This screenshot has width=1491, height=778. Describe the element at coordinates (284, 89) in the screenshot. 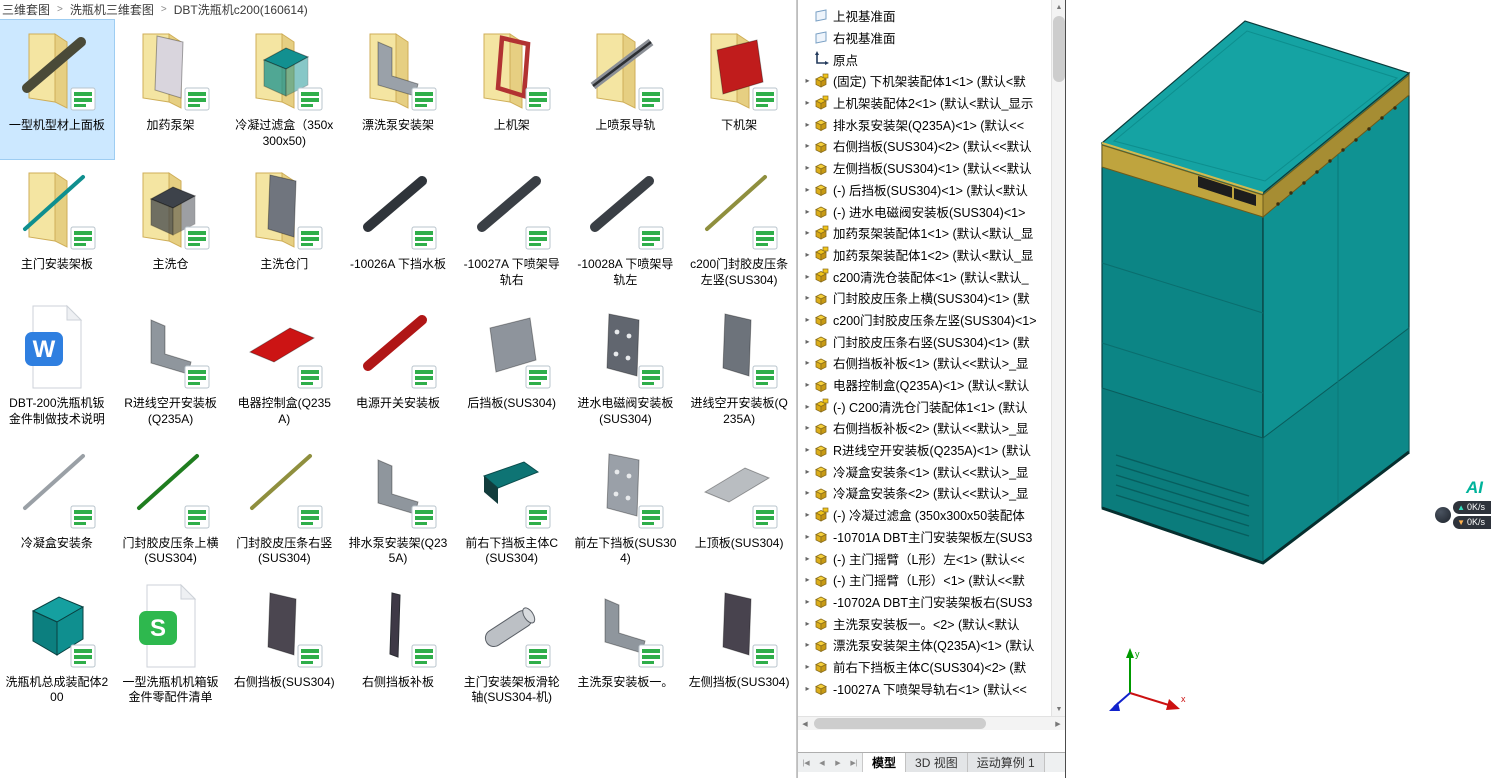

I see `file-item: 冷凝过滤盒（350x300x50)` at that location.